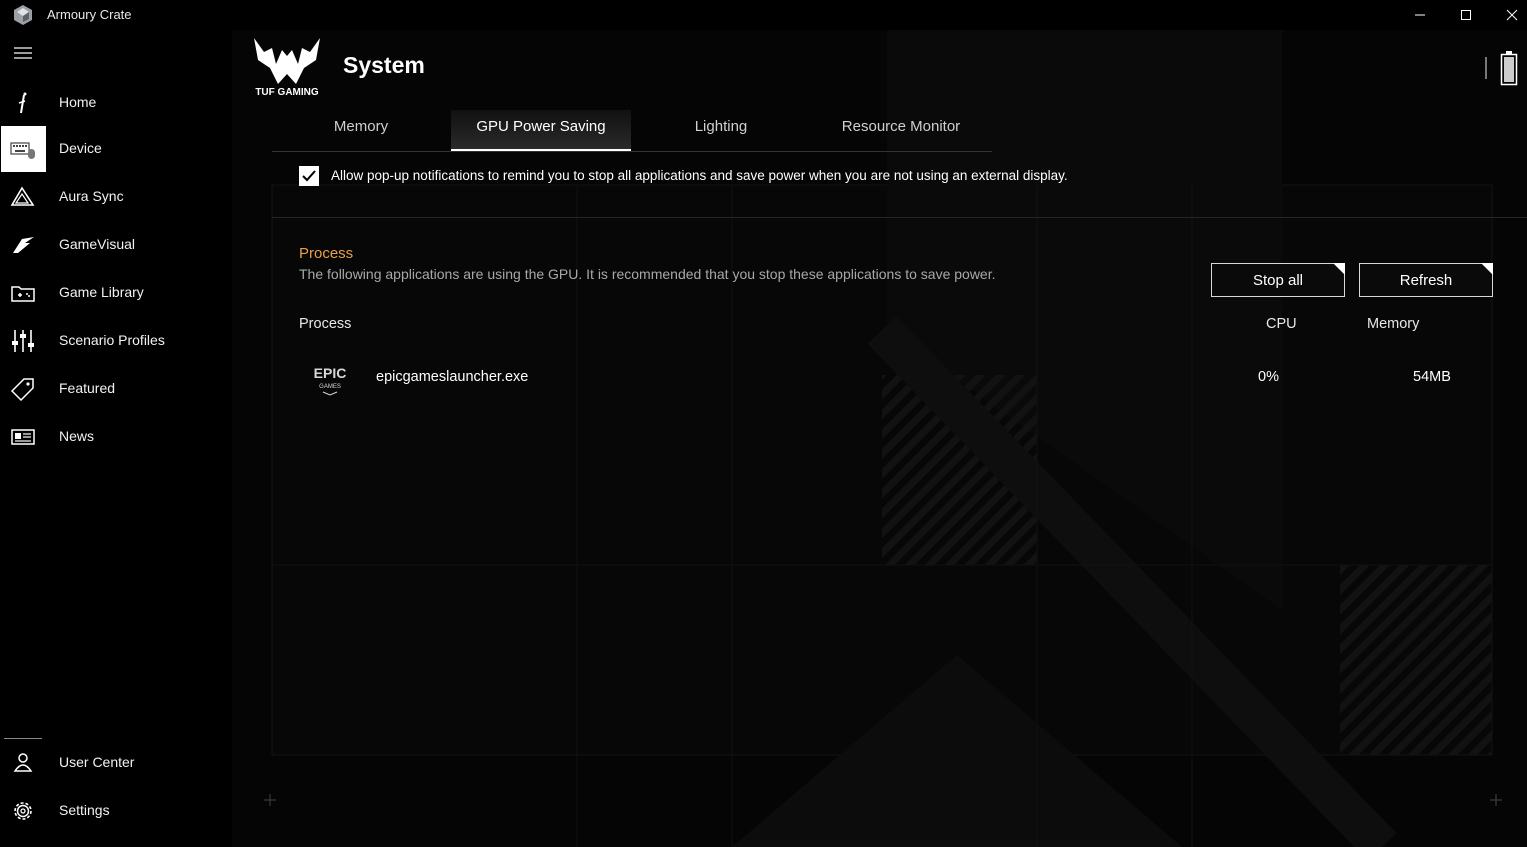 The image size is (1527, 847). What do you see at coordinates (22, 196) in the screenshot?
I see `aura-icon` at bounding box center [22, 196].